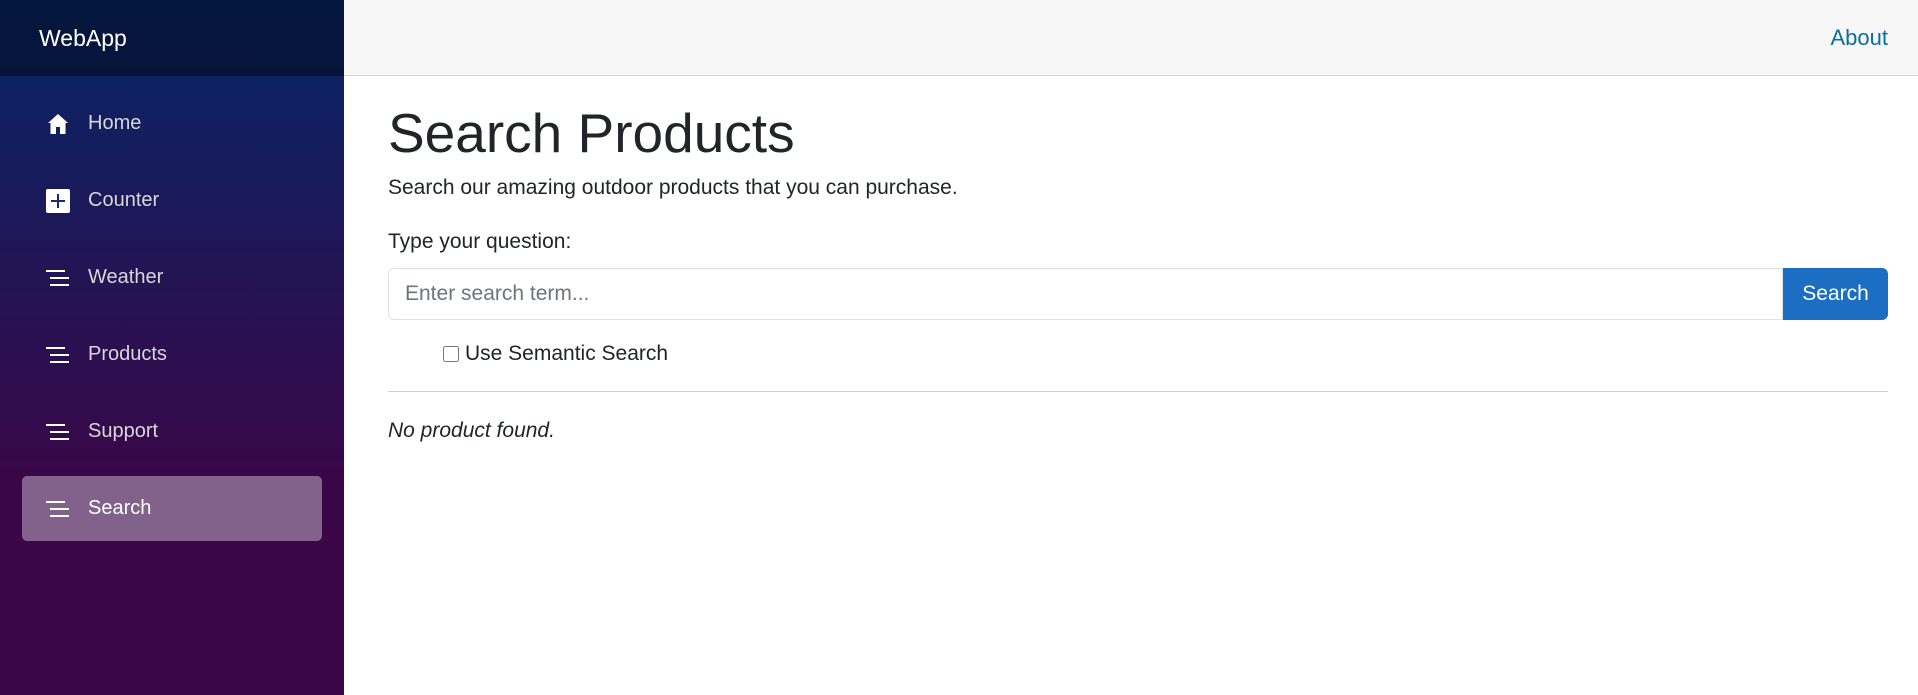  Describe the element at coordinates (451, 354) in the screenshot. I see `semantic-search-checkbox` at that location.